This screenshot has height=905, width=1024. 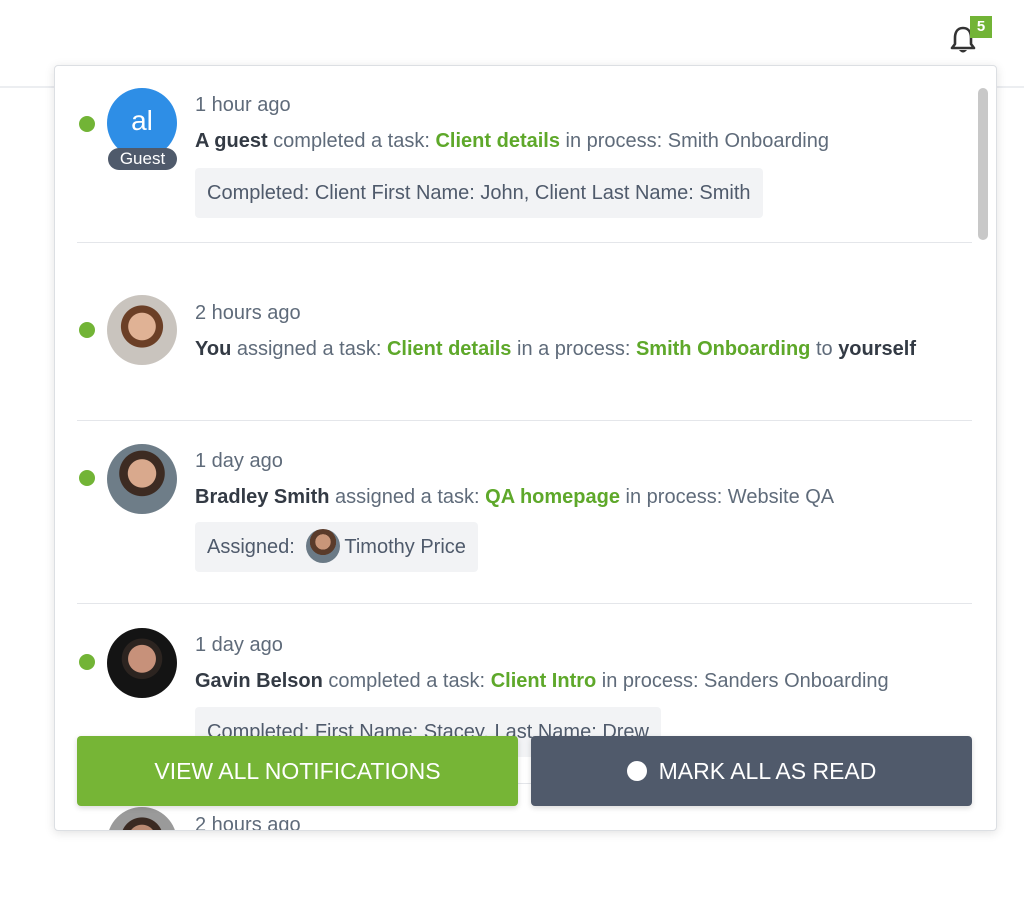 I want to click on notification-detail: Assigned: Timothy Price, so click(x=336, y=547).